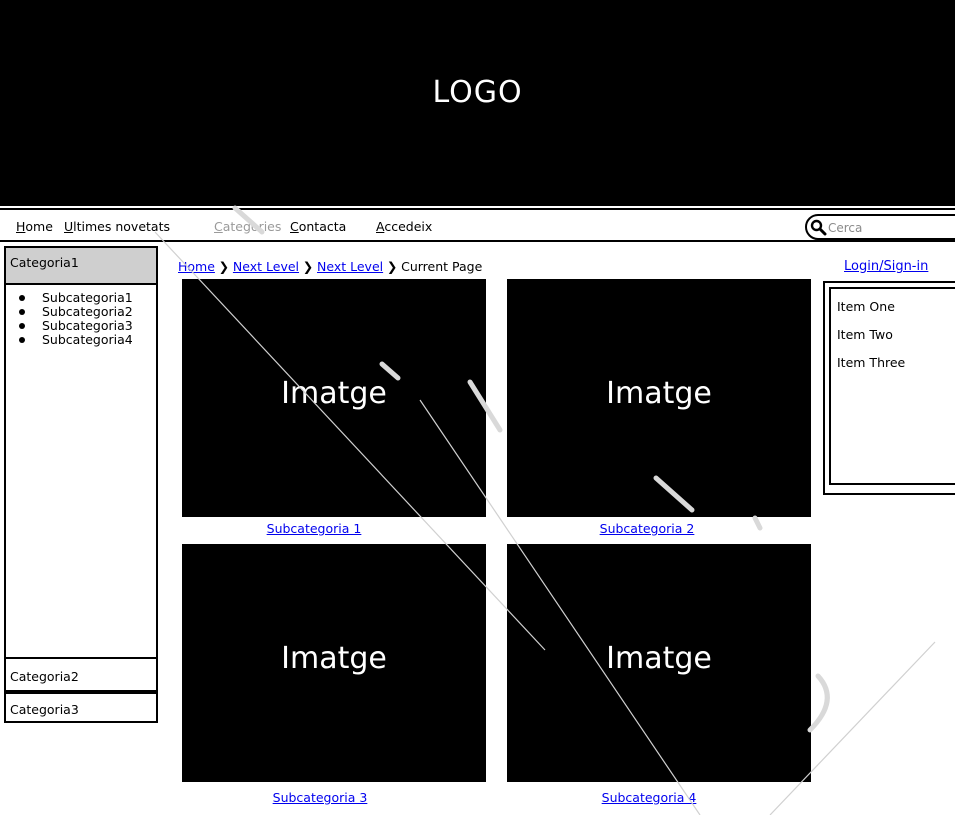  I want to click on search-input, so click(891, 228).